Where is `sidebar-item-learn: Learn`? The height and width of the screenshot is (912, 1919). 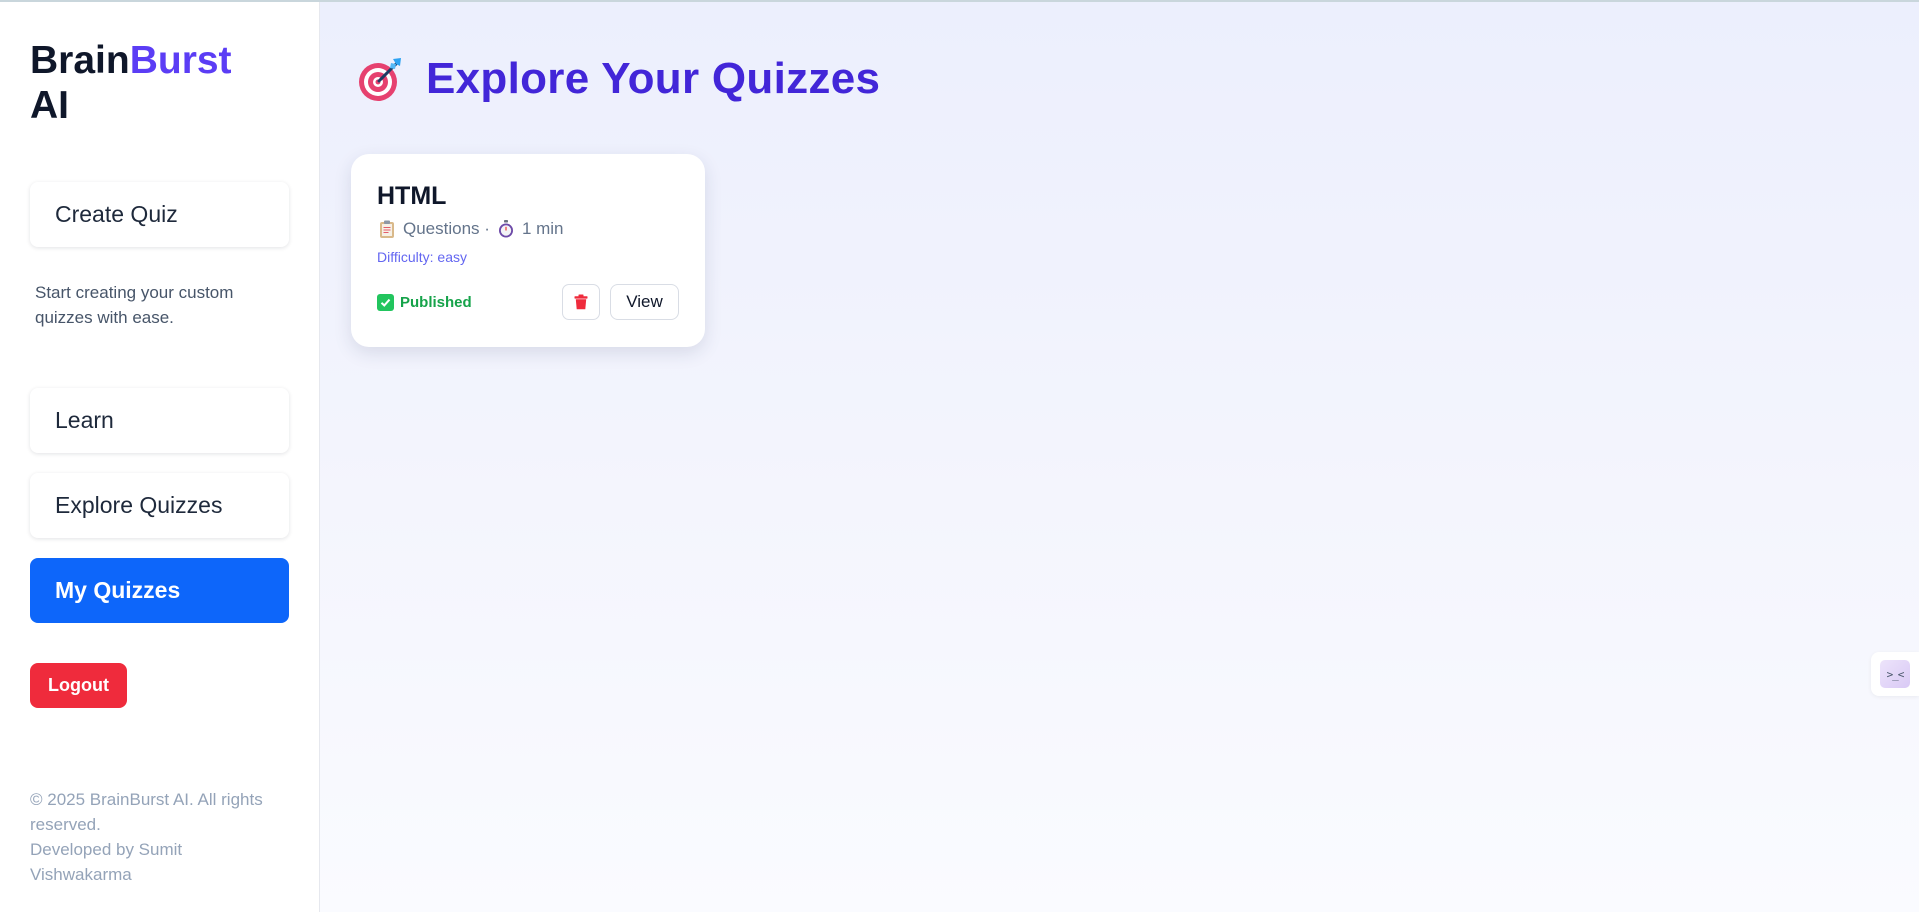 sidebar-item-learn: Learn is located at coordinates (159, 420).